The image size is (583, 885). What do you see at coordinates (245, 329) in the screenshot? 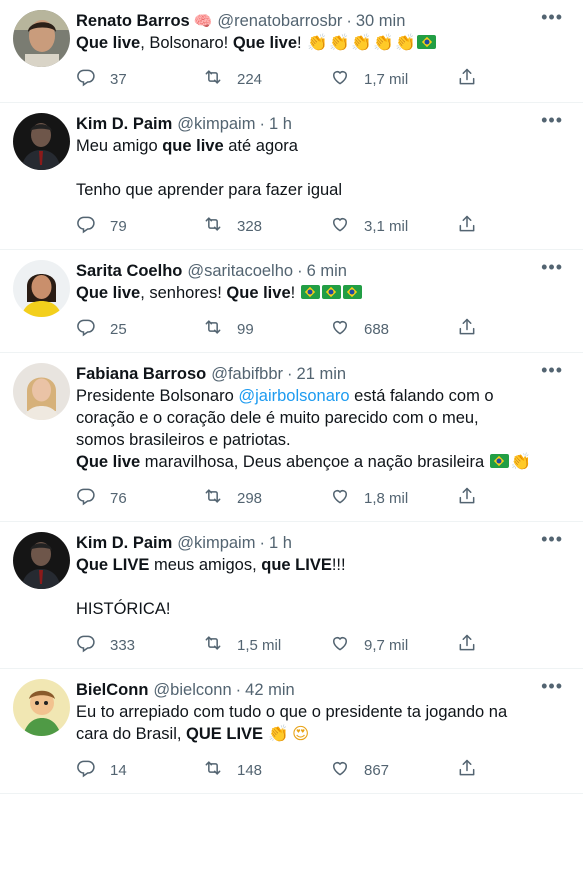
I see `retweet-count: 99` at bounding box center [245, 329].